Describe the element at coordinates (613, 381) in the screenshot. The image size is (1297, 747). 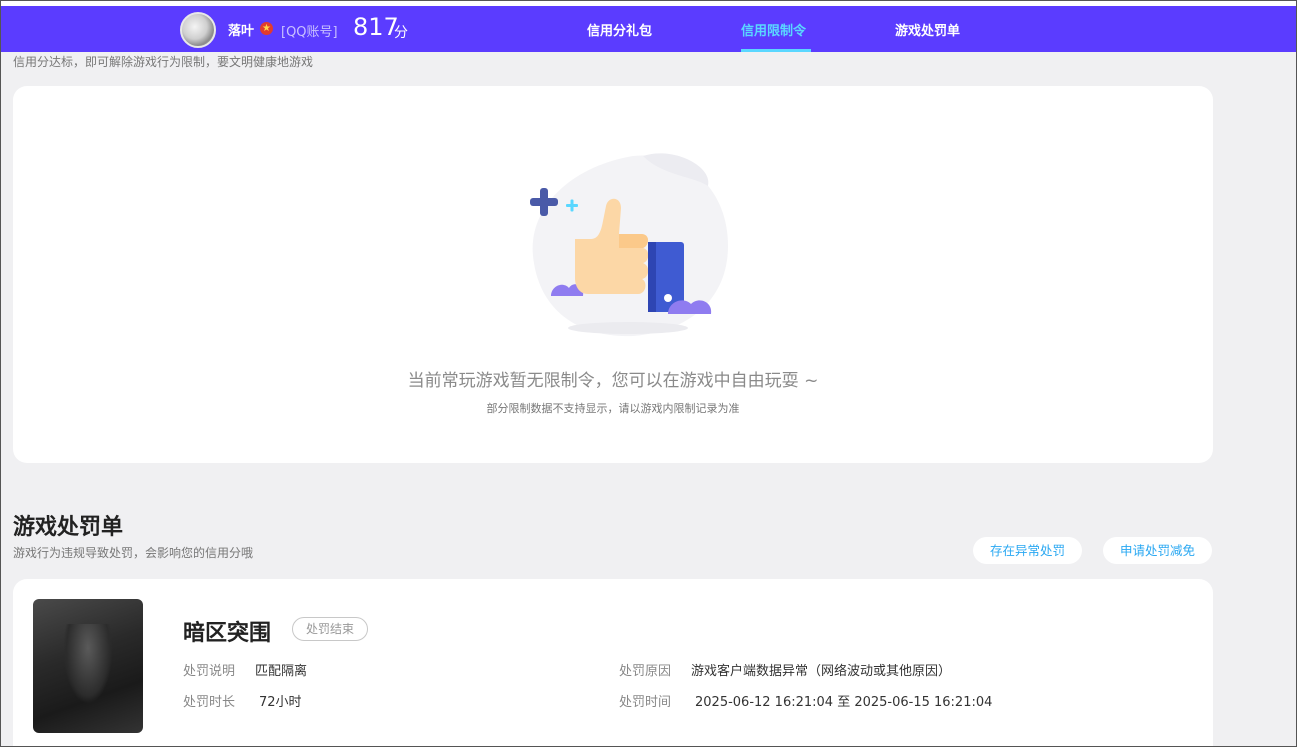
I see `empty-state-title: 当前常玩游戏暂无限制令，您可以在游戏中自由玩耍 ~` at that location.